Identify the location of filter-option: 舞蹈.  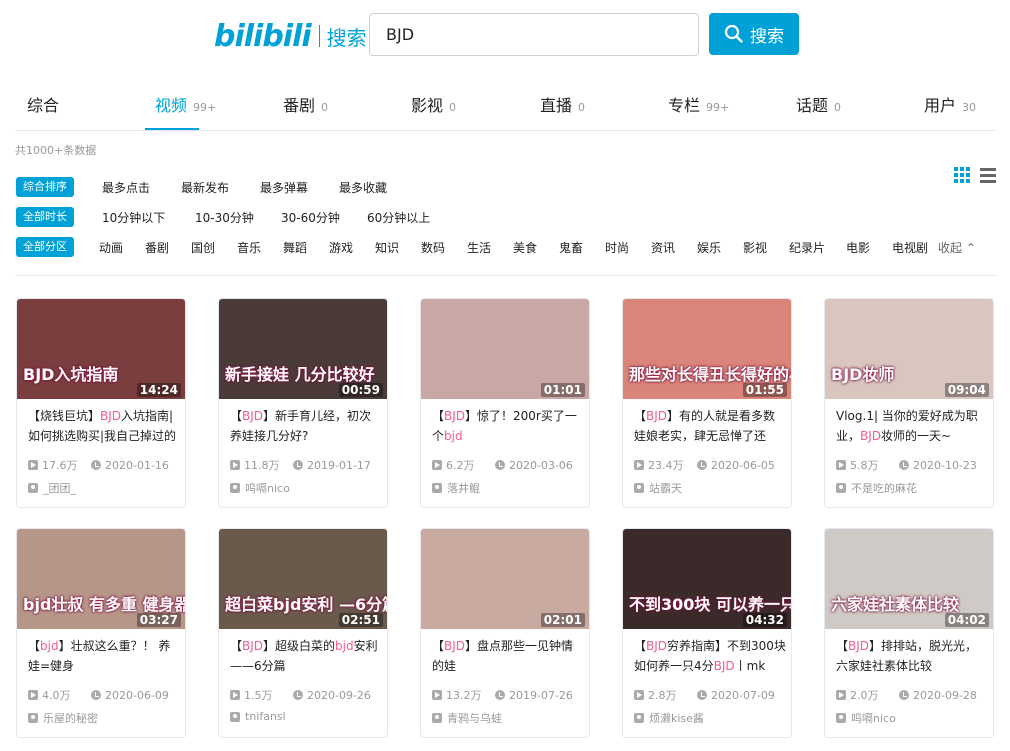
(295, 247).